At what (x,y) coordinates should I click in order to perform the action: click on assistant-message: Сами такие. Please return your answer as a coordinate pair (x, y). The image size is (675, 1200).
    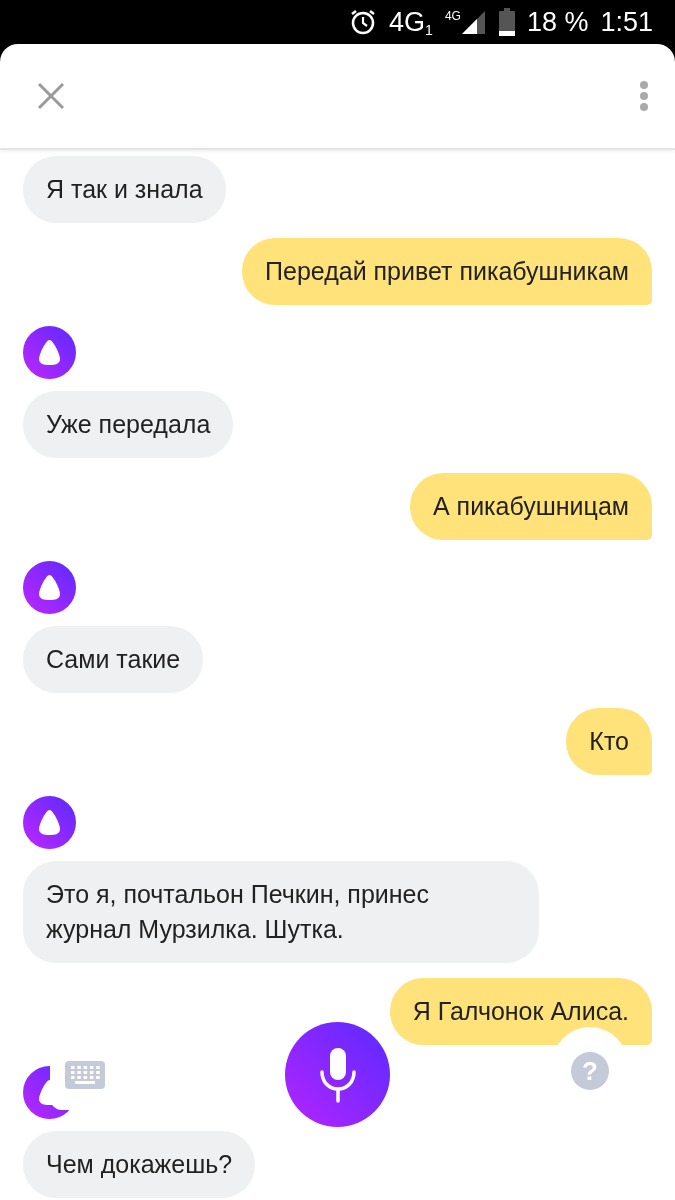
    Looking at the image, I should click on (113, 659).